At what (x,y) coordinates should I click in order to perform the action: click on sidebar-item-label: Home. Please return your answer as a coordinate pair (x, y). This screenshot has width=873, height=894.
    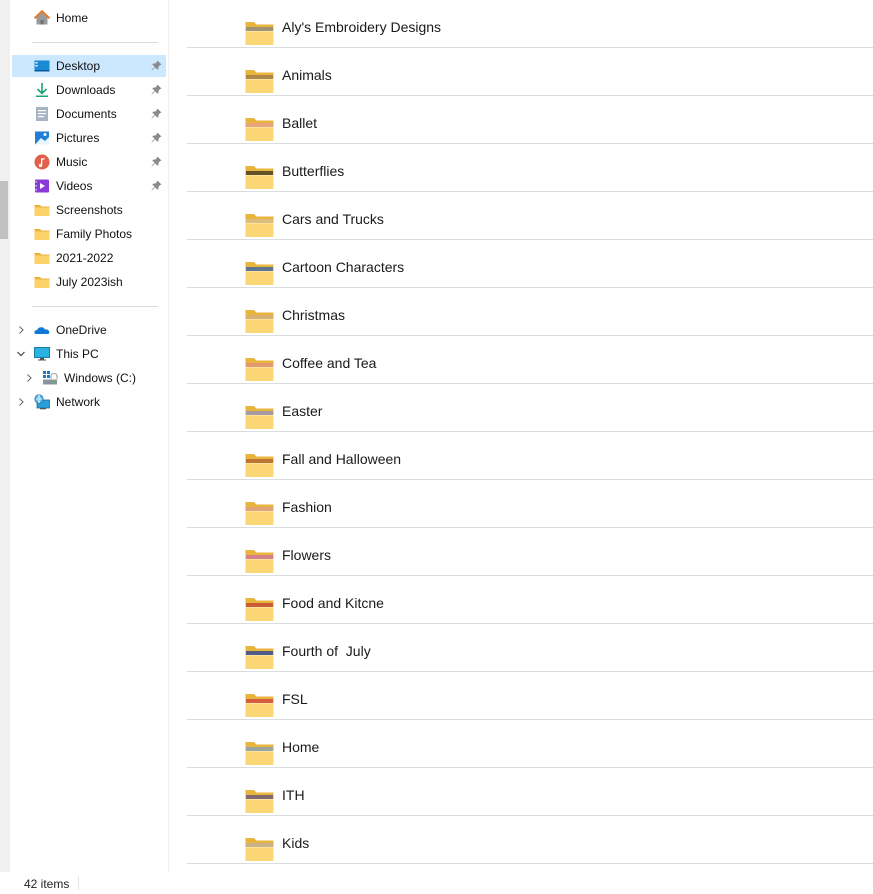
    Looking at the image, I should click on (72, 18).